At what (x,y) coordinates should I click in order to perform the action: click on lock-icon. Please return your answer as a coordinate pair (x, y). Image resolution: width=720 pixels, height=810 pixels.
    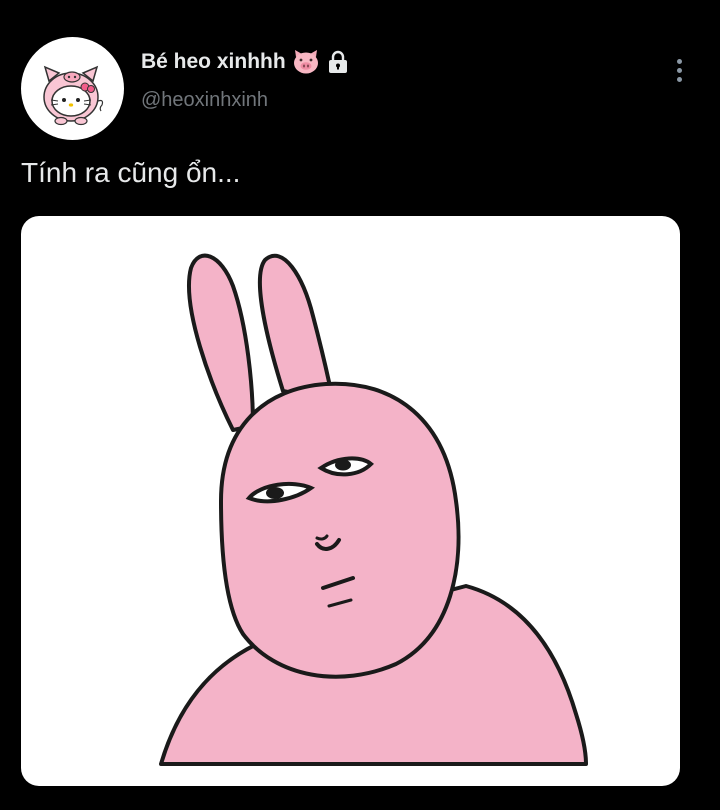
    Looking at the image, I should click on (337, 61).